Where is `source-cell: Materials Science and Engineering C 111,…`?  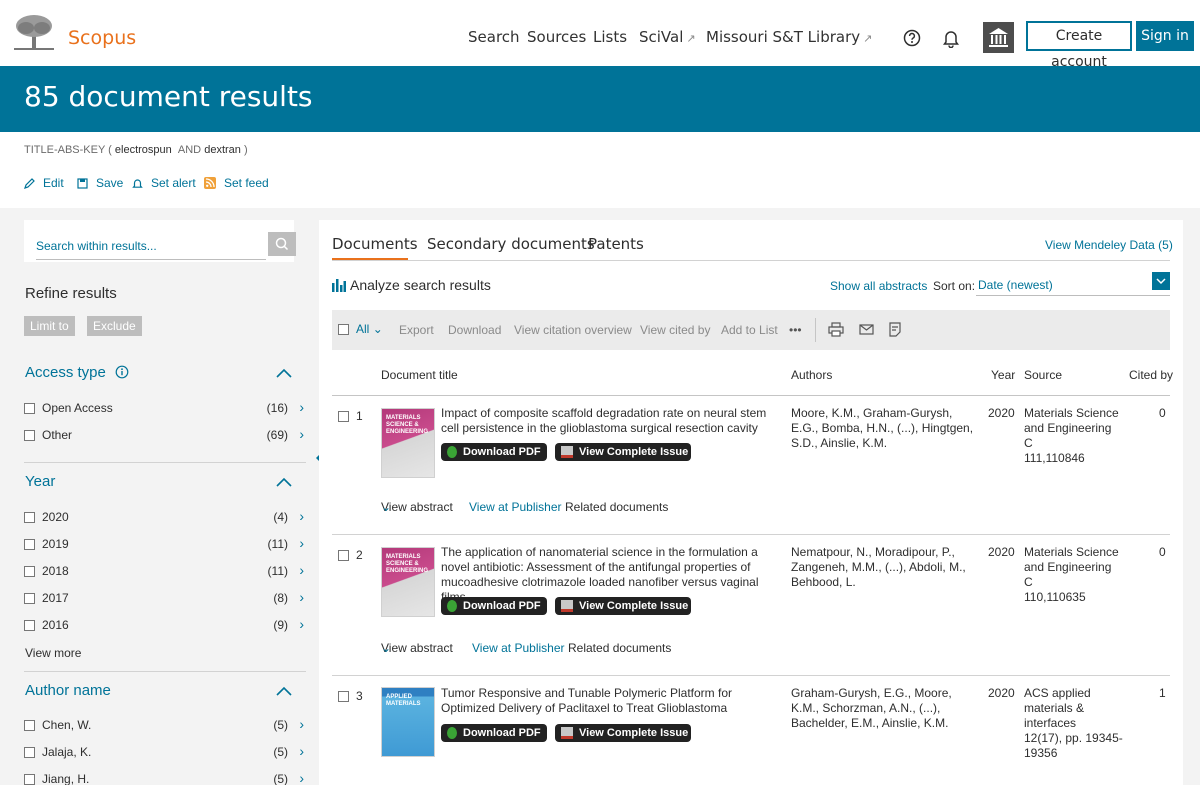 source-cell: Materials Science and Engineering C 111,… is located at coordinates (1074, 436).